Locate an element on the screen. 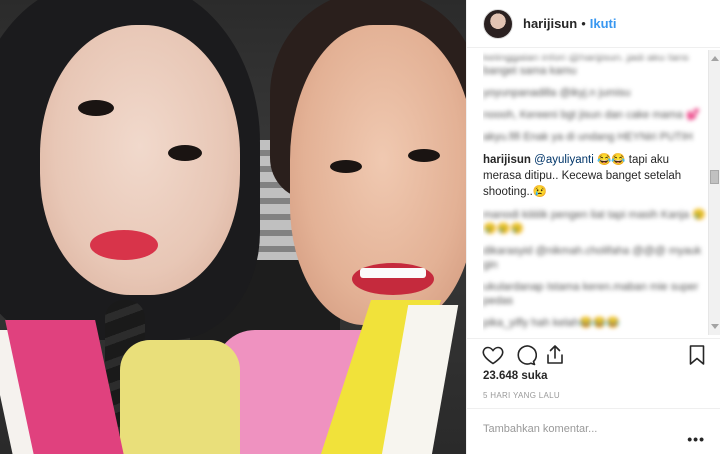 This screenshot has width=720, height=454. share-icon is located at coordinates (555, 355).